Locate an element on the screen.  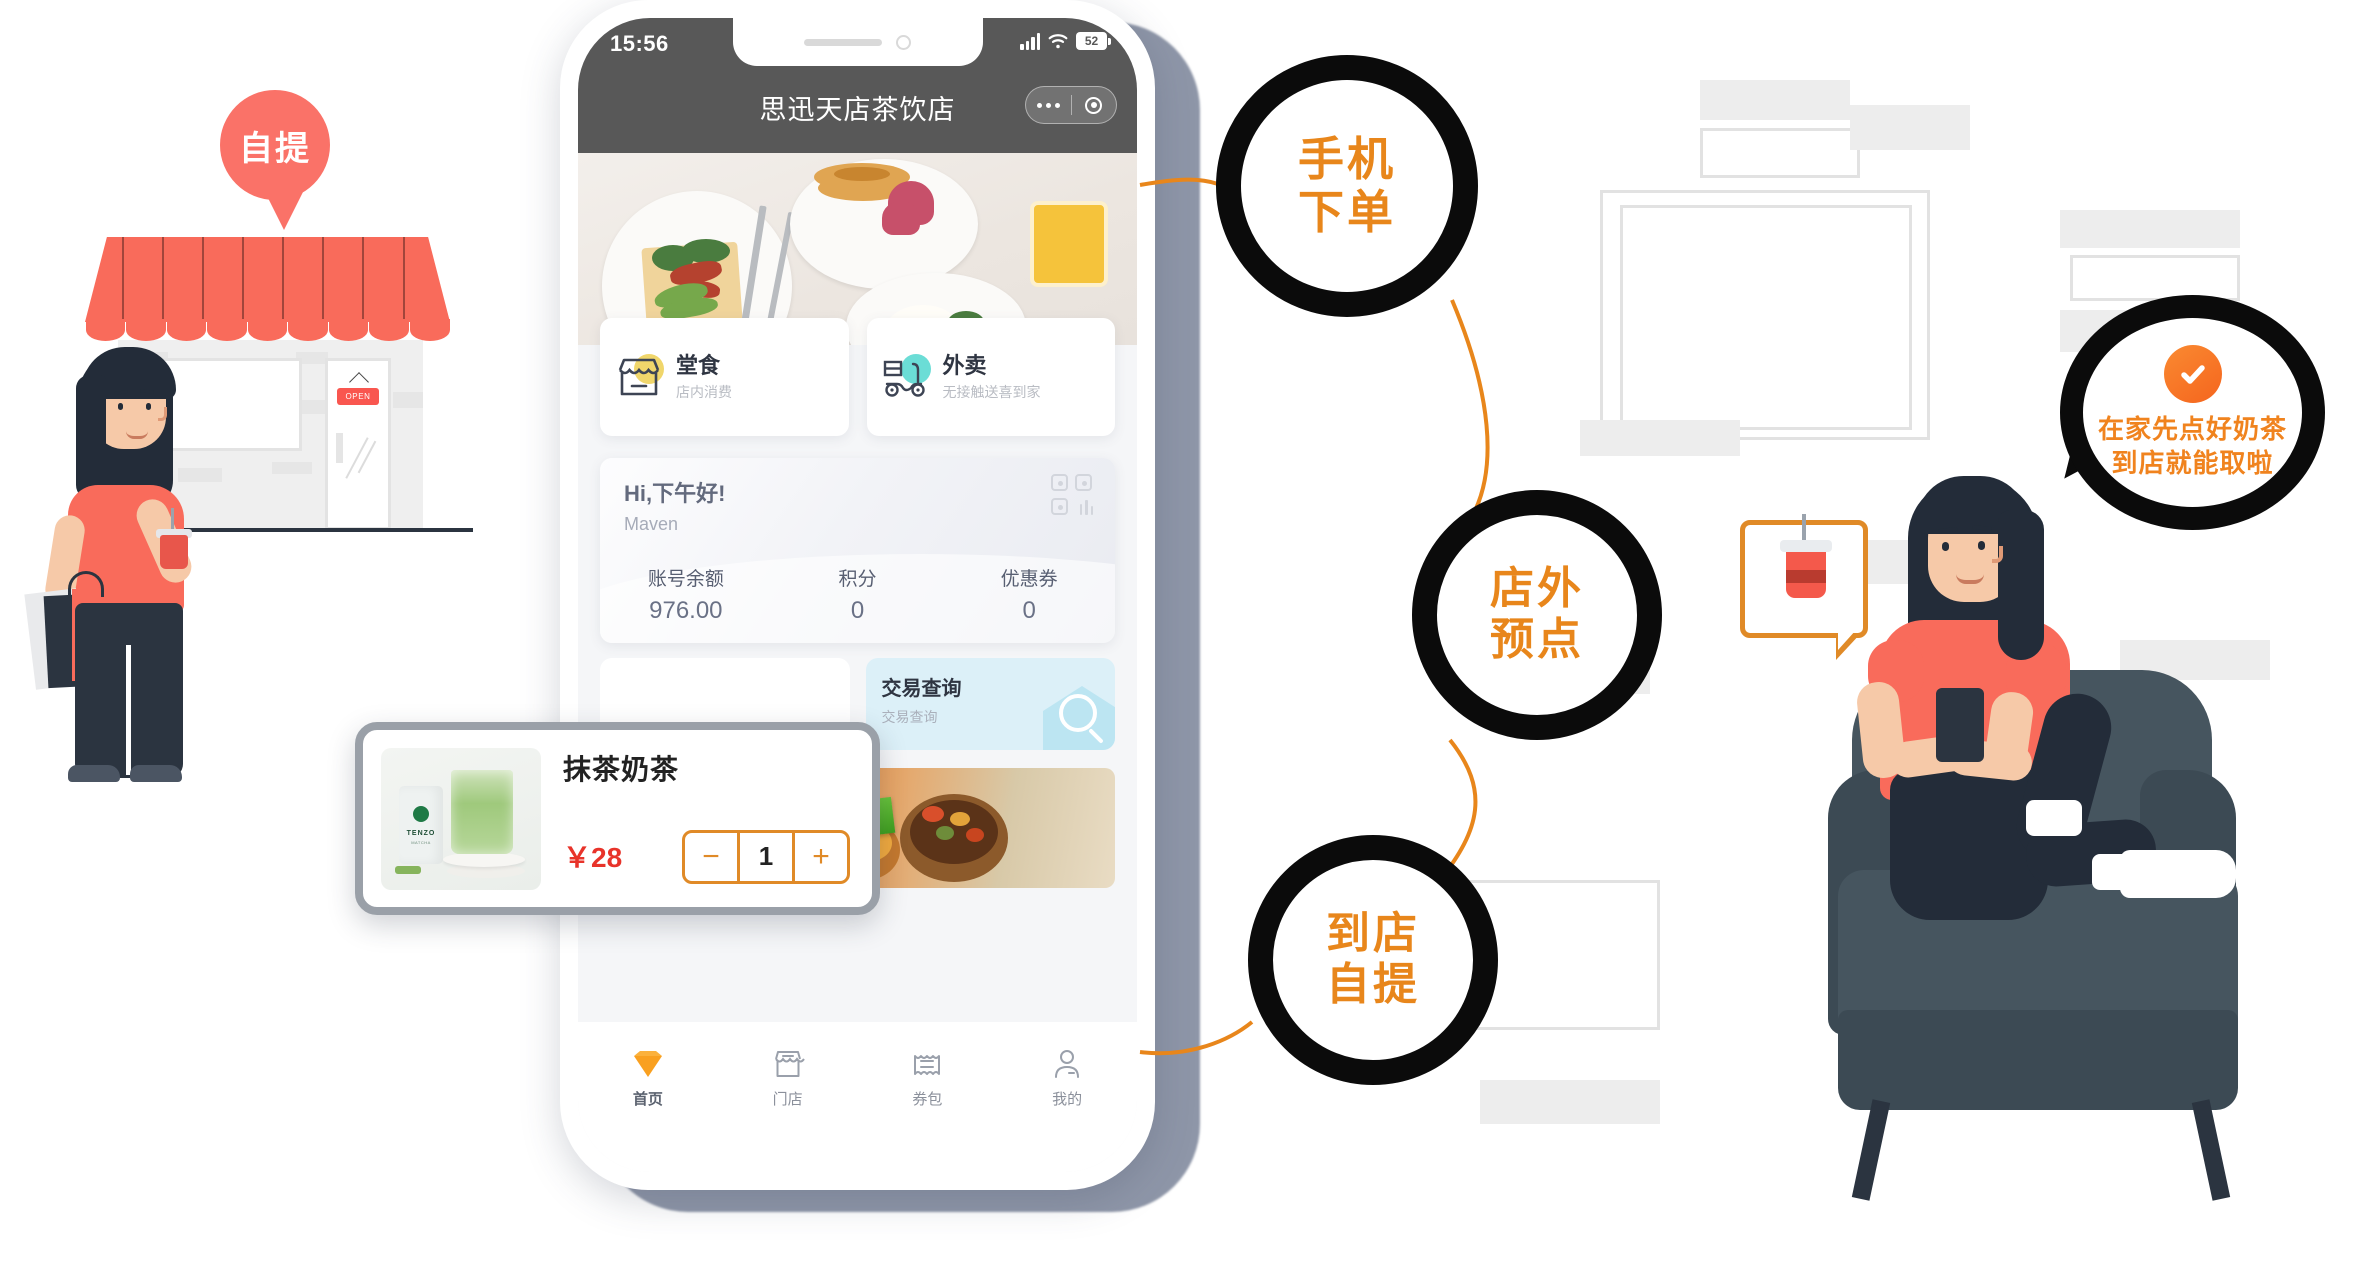
tab-label: 券包 is located at coordinates (927, 1099).